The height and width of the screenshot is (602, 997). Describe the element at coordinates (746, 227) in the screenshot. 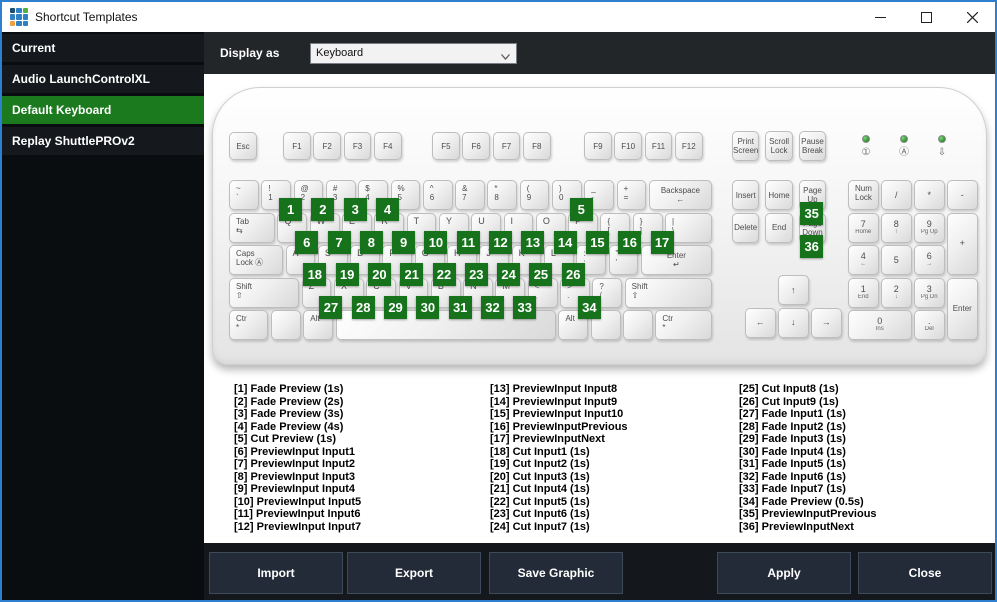

I see `keyboard-key-delete: Delete` at that location.